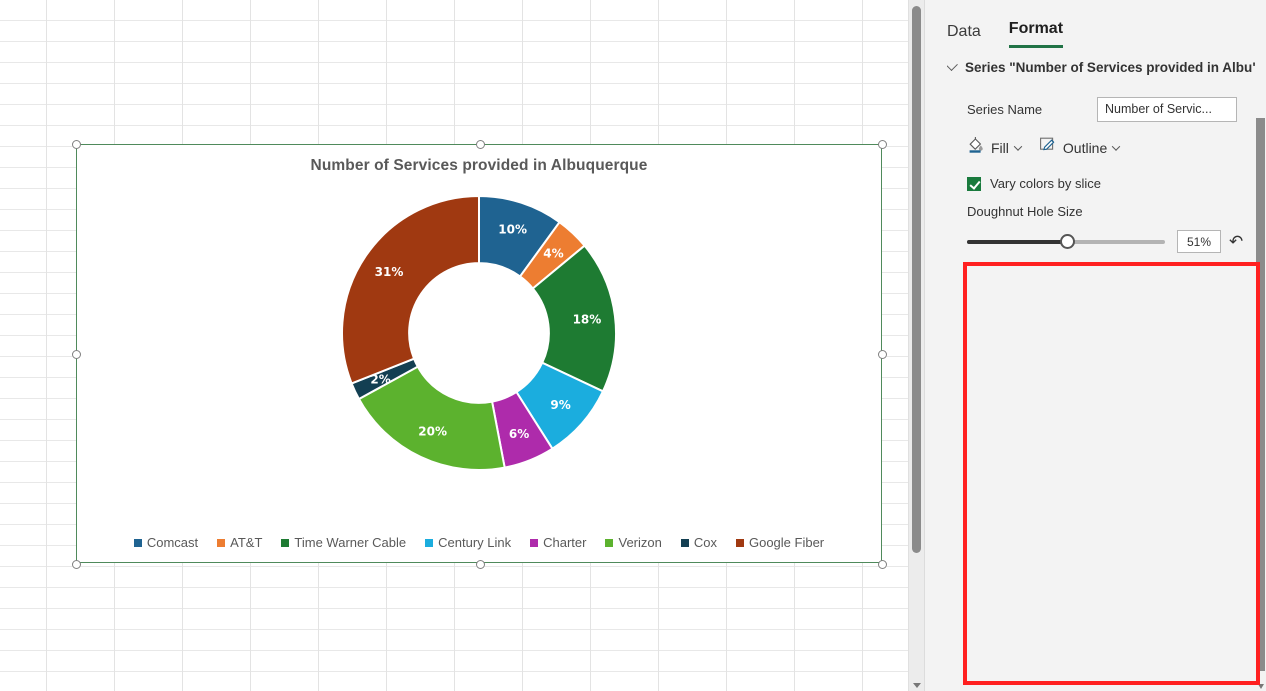 The image size is (1266, 691). What do you see at coordinates (1005, 34) in the screenshot?
I see `pane-tabs: Data Format` at bounding box center [1005, 34].